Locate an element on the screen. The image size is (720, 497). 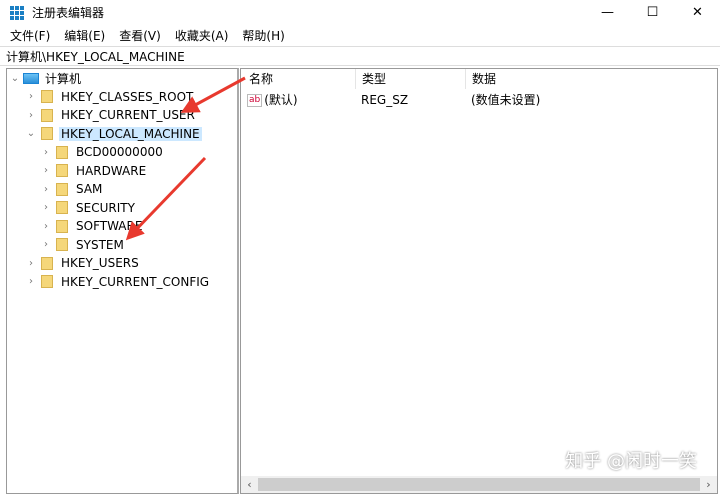
tree-item-computer: ⌄ 计算机 is located at coordinates (46, 78).